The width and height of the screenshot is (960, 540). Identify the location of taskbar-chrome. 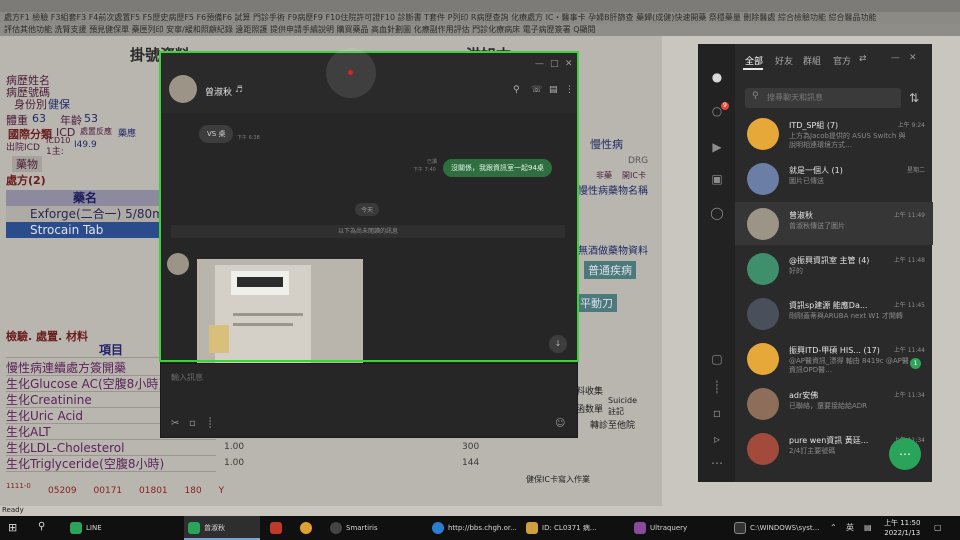
(310, 528).